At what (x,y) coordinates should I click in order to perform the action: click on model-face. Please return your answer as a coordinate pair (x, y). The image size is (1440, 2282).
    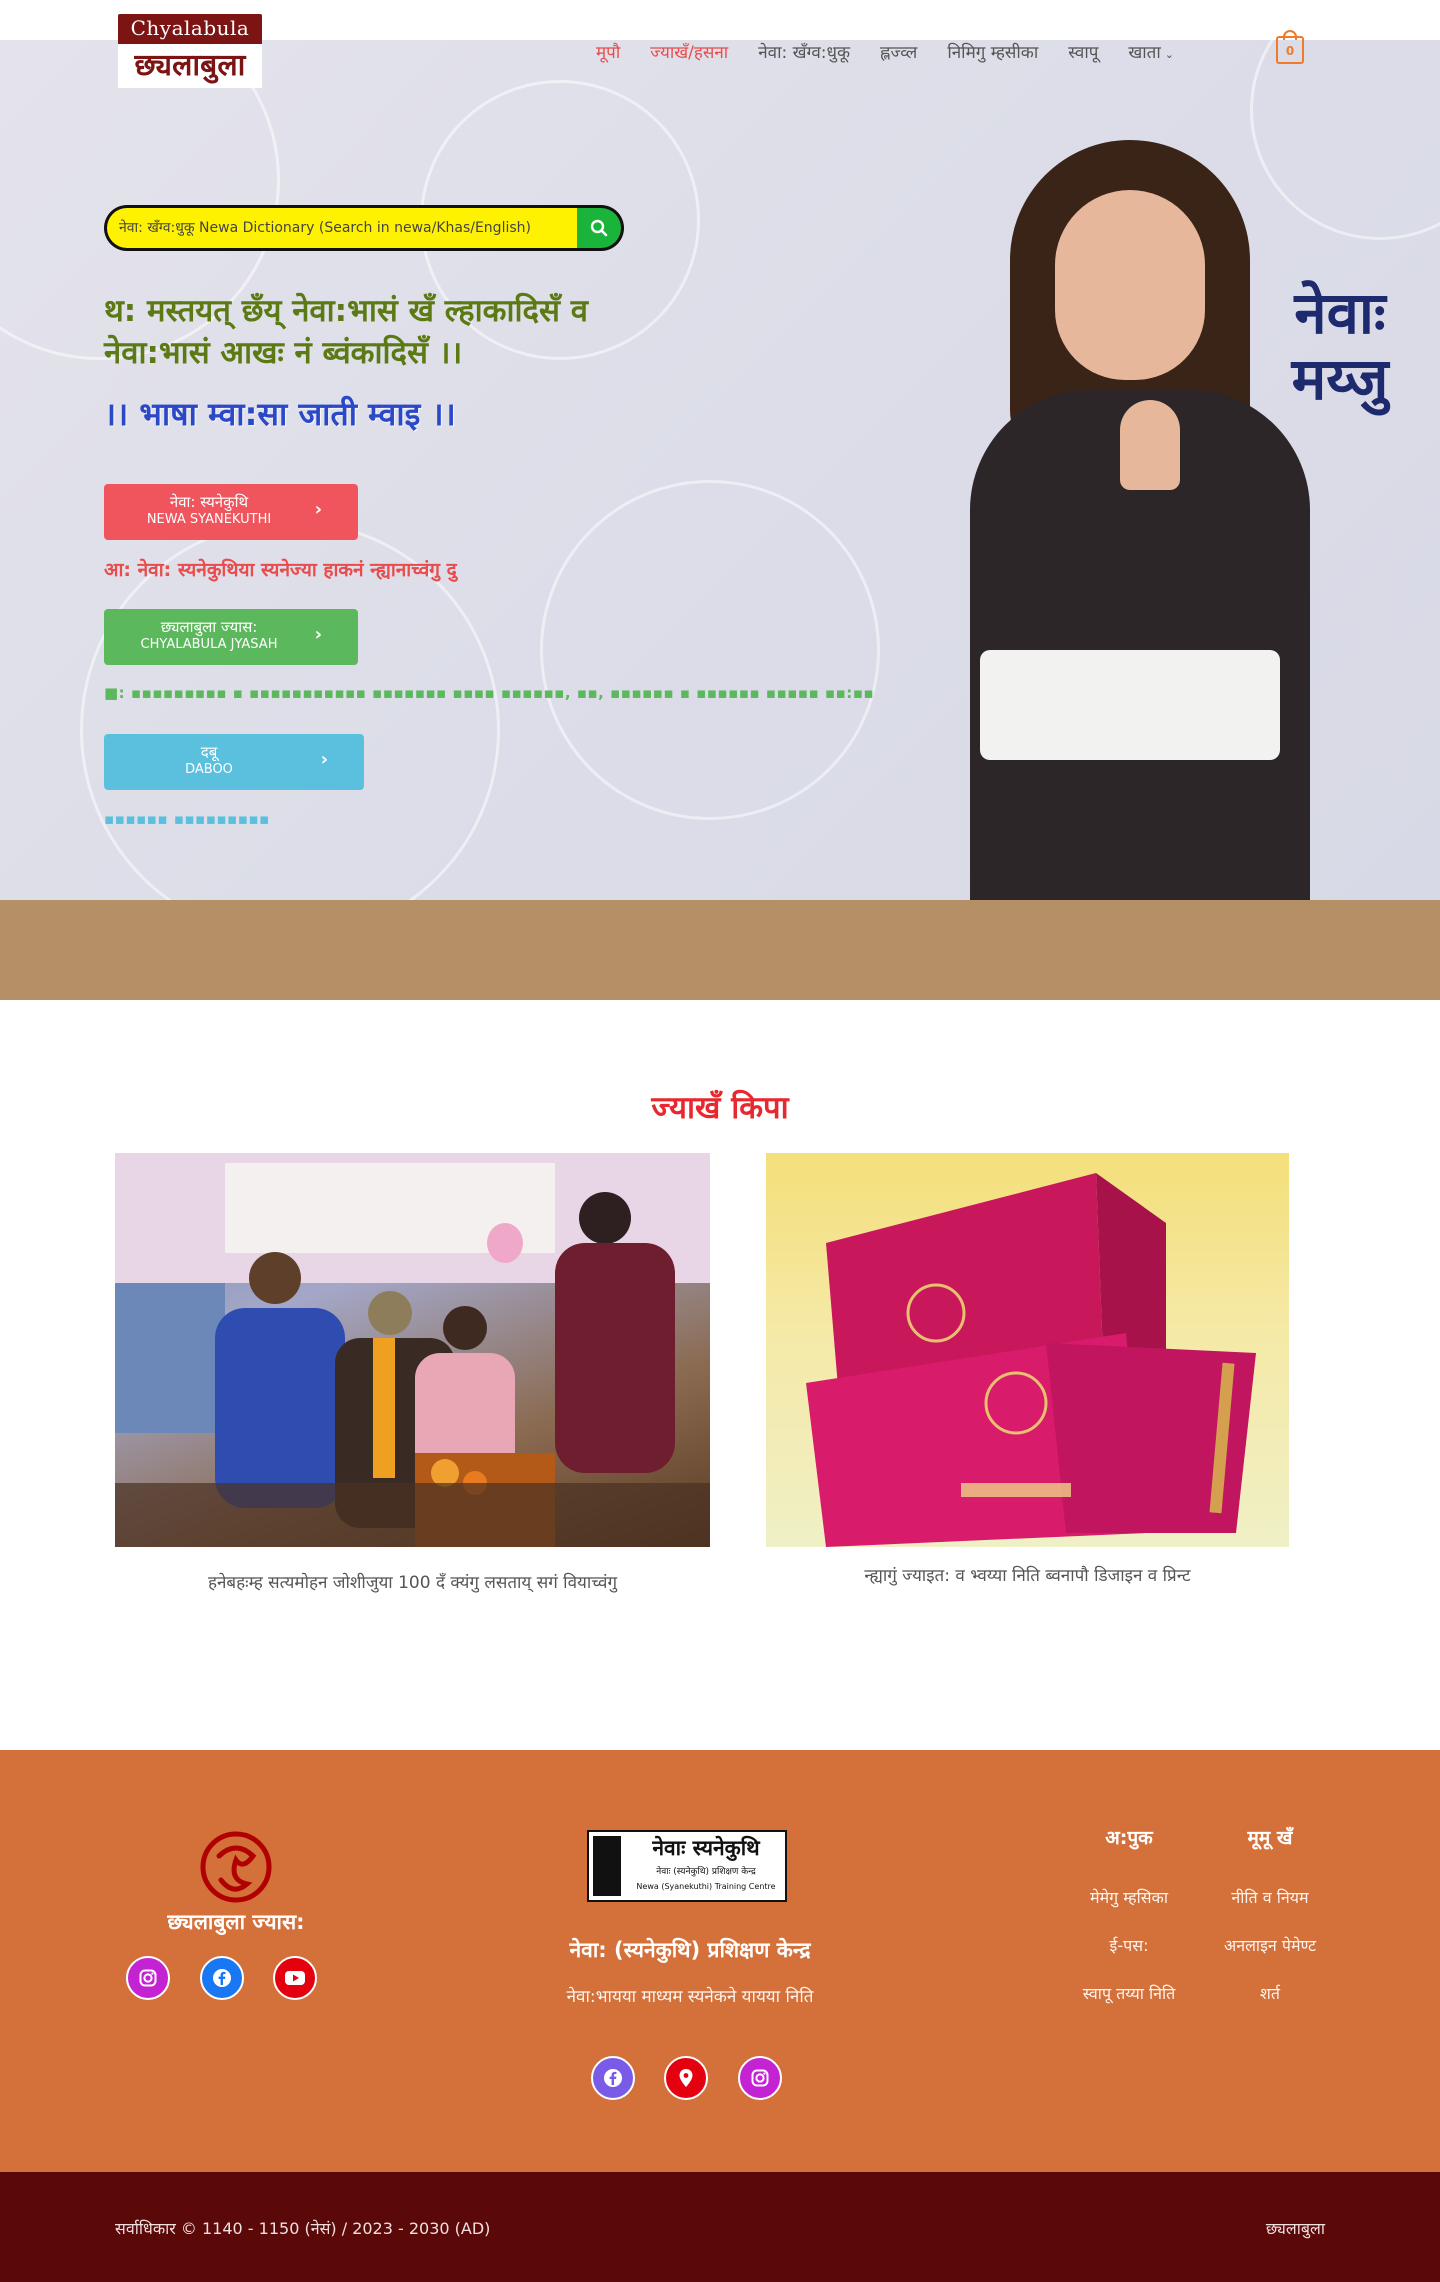
    Looking at the image, I should click on (1130, 285).